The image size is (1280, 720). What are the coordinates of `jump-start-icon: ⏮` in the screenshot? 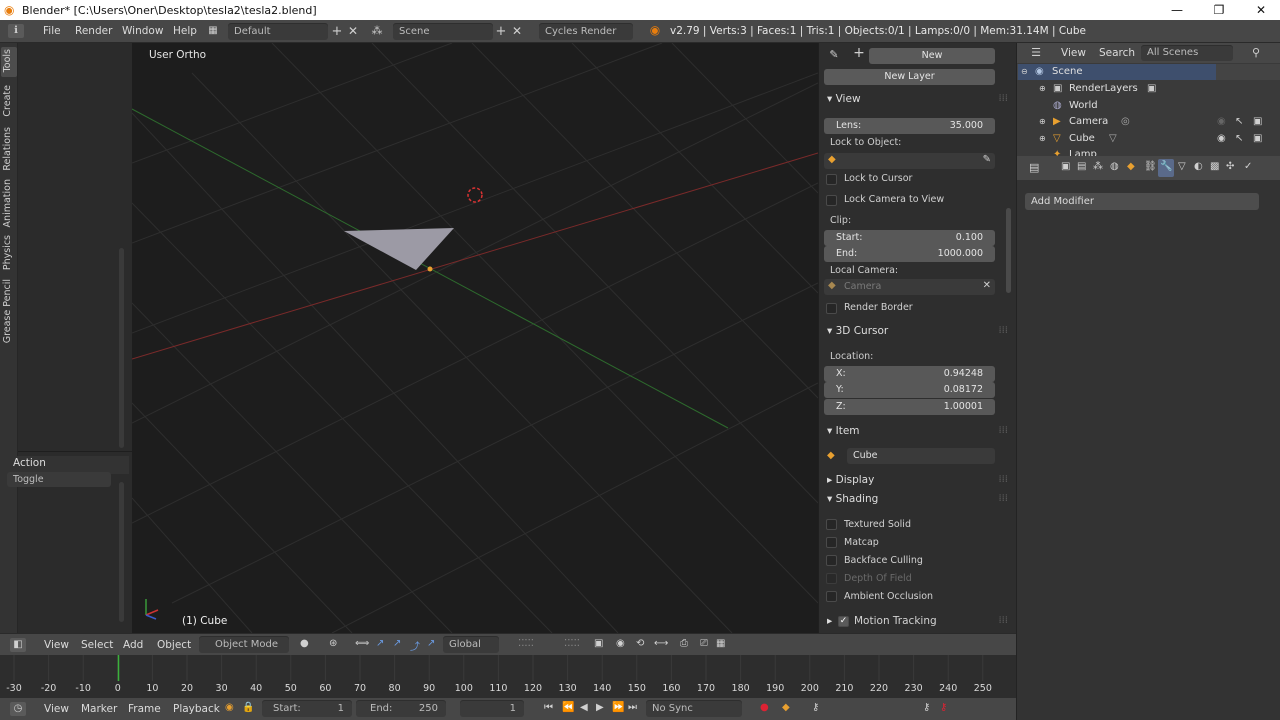 It's located at (548, 707).